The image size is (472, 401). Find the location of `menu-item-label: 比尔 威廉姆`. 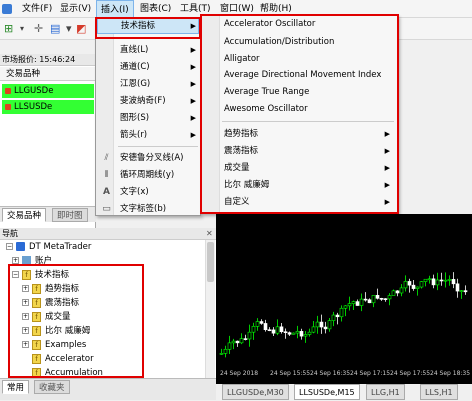

menu-item-label: 比尔 威廉姆 is located at coordinates (247, 185).